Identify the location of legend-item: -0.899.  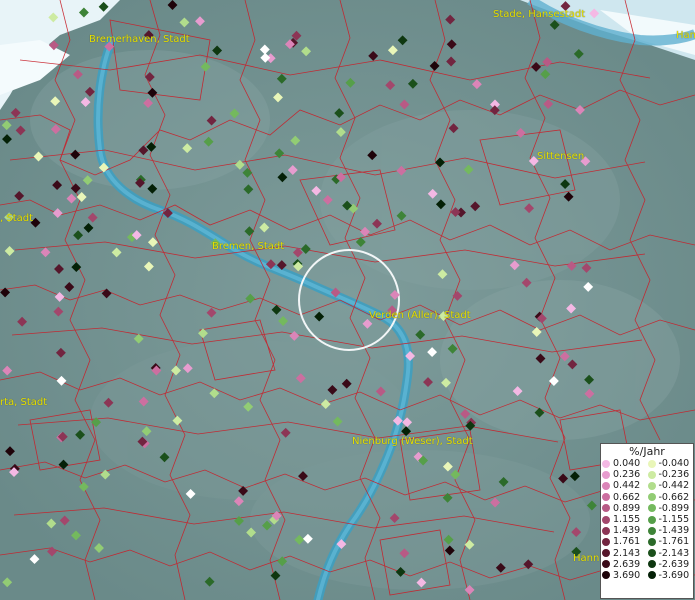
(670, 508).